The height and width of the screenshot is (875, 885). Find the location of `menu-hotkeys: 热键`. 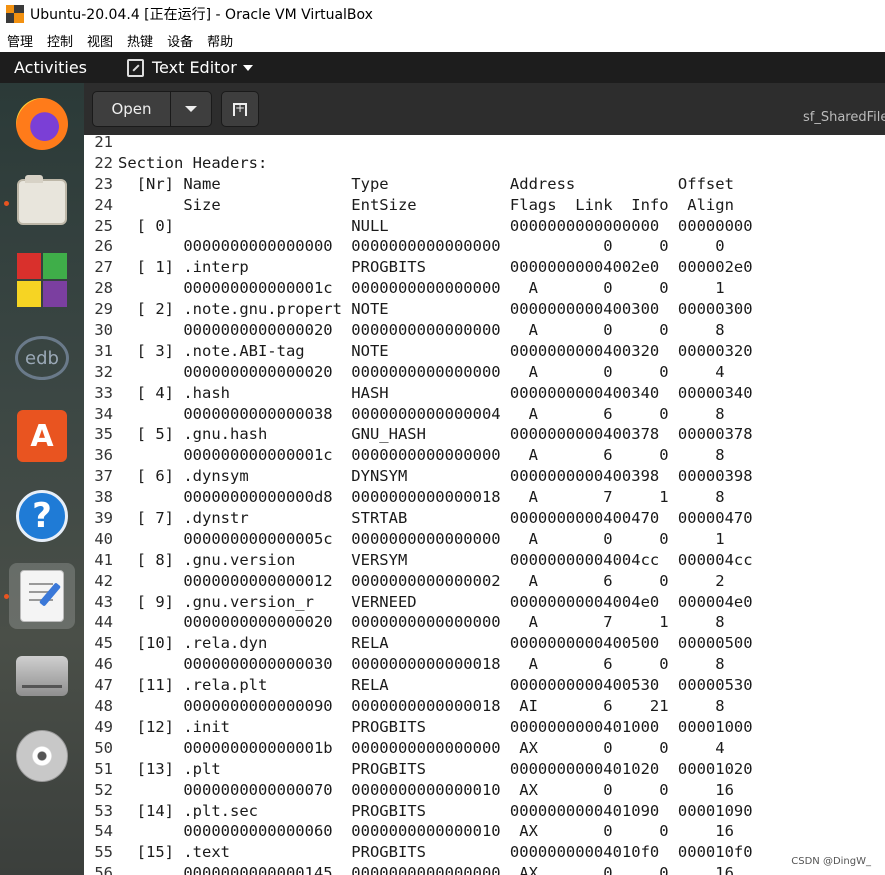

menu-hotkeys: 热键 is located at coordinates (140, 40).